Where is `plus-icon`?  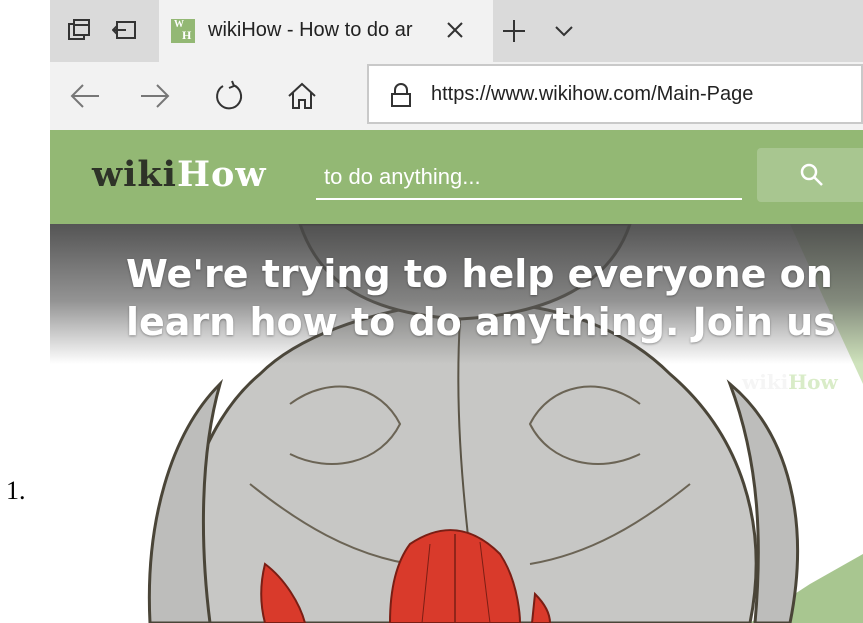
plus-icon is located at coordinates (514, 31).